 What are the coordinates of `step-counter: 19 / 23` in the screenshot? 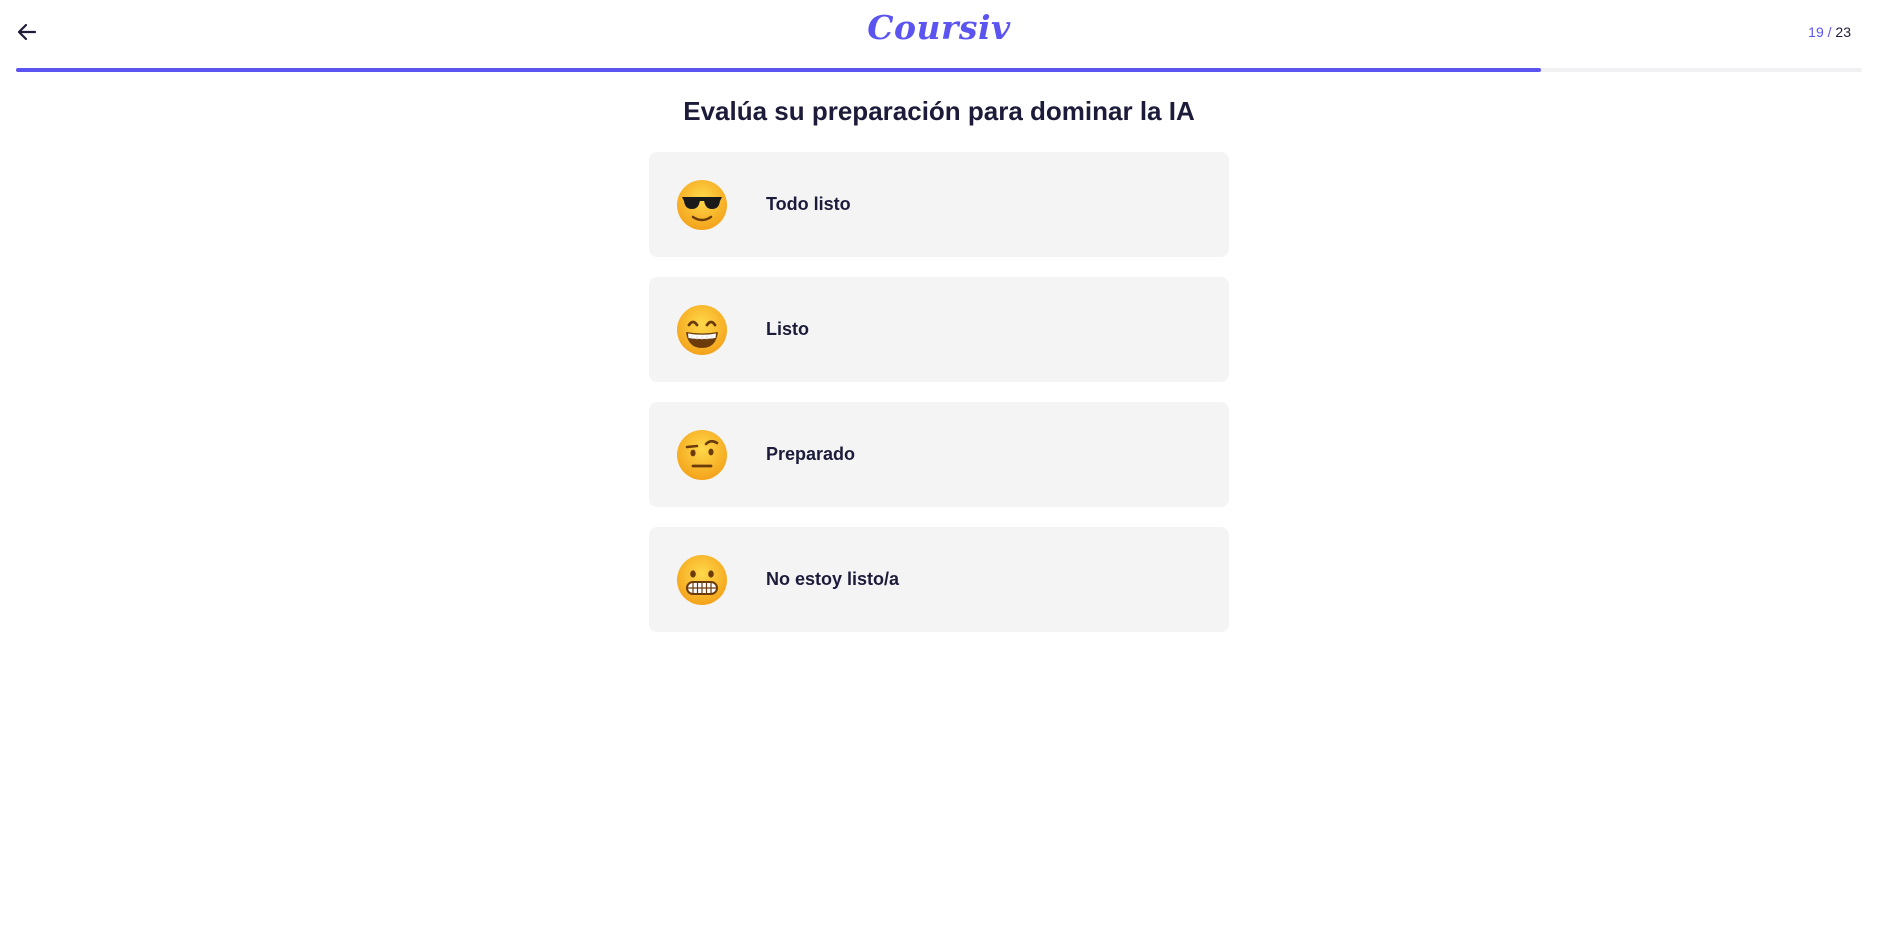 It's located at (1829, 32).